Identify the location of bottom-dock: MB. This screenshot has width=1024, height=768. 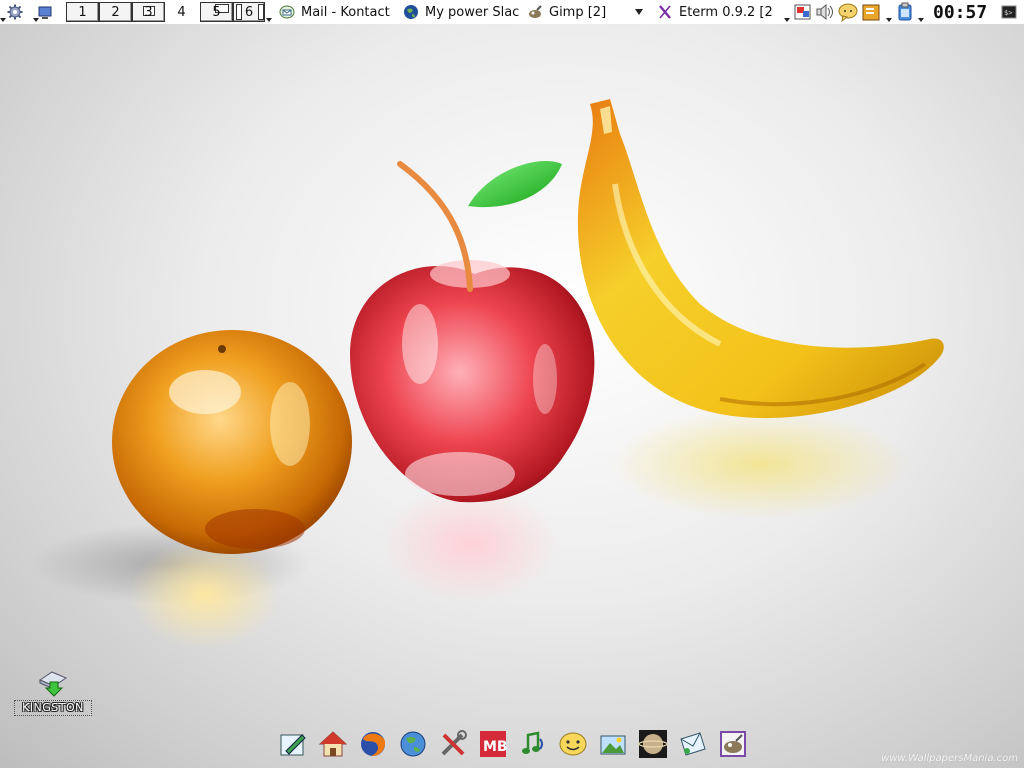
(512, 744).